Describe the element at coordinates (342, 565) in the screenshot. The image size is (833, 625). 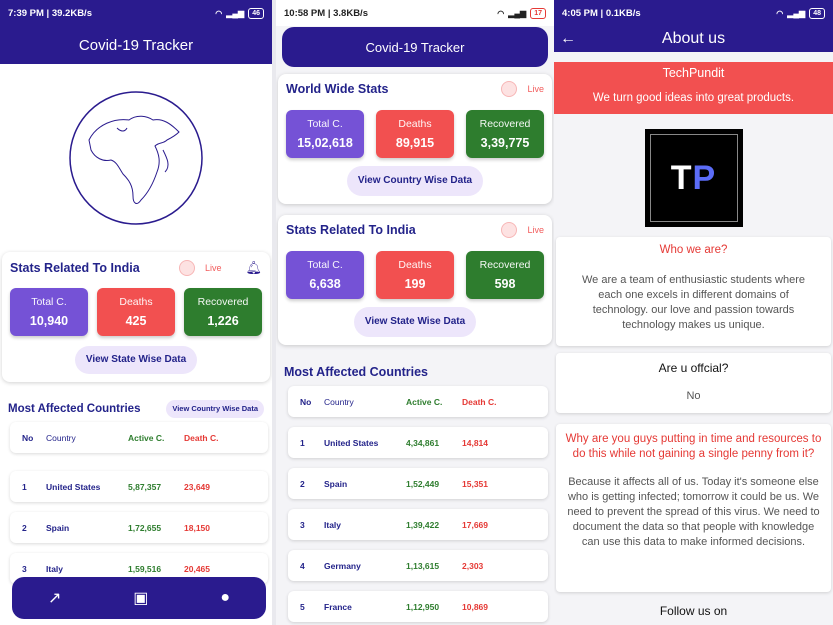
I see `country-cell: Germany` at that location.